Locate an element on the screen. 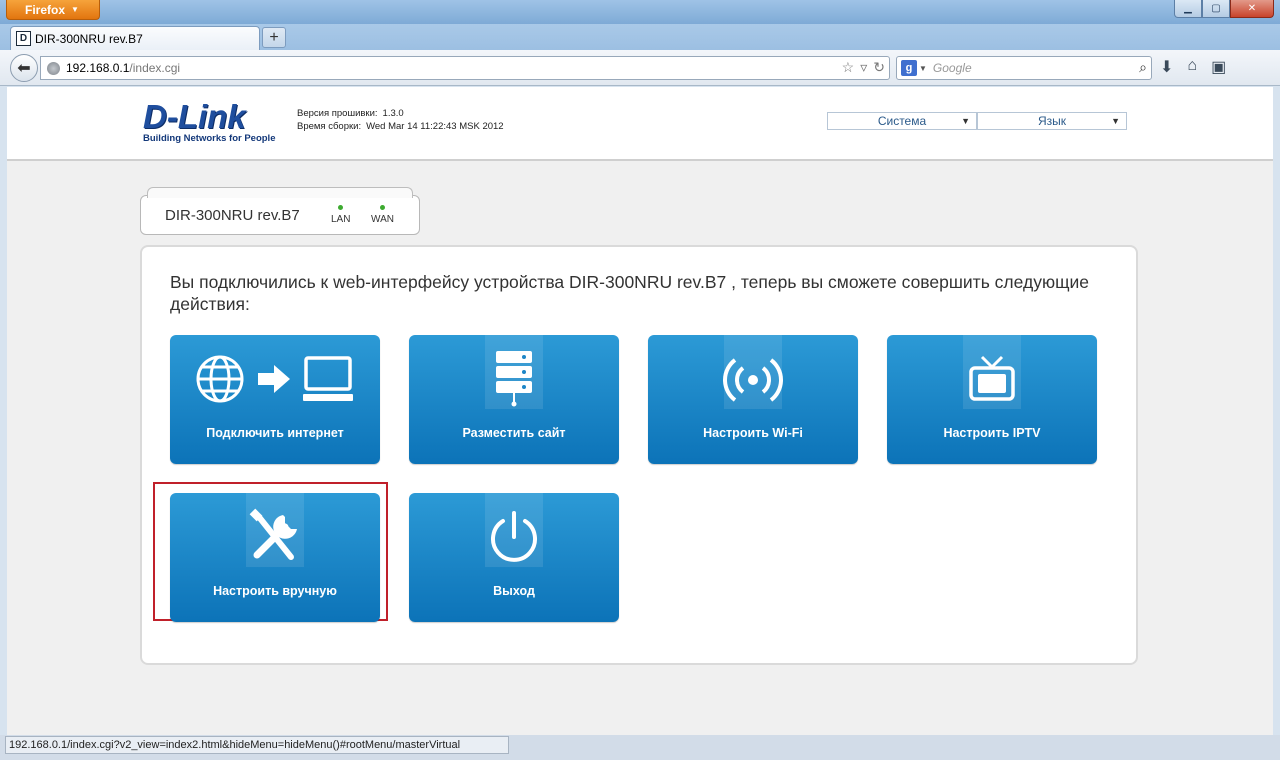 The height and width of the screenshot is (760, 1280). site-identity-icon is located at coordinates (53, 68).